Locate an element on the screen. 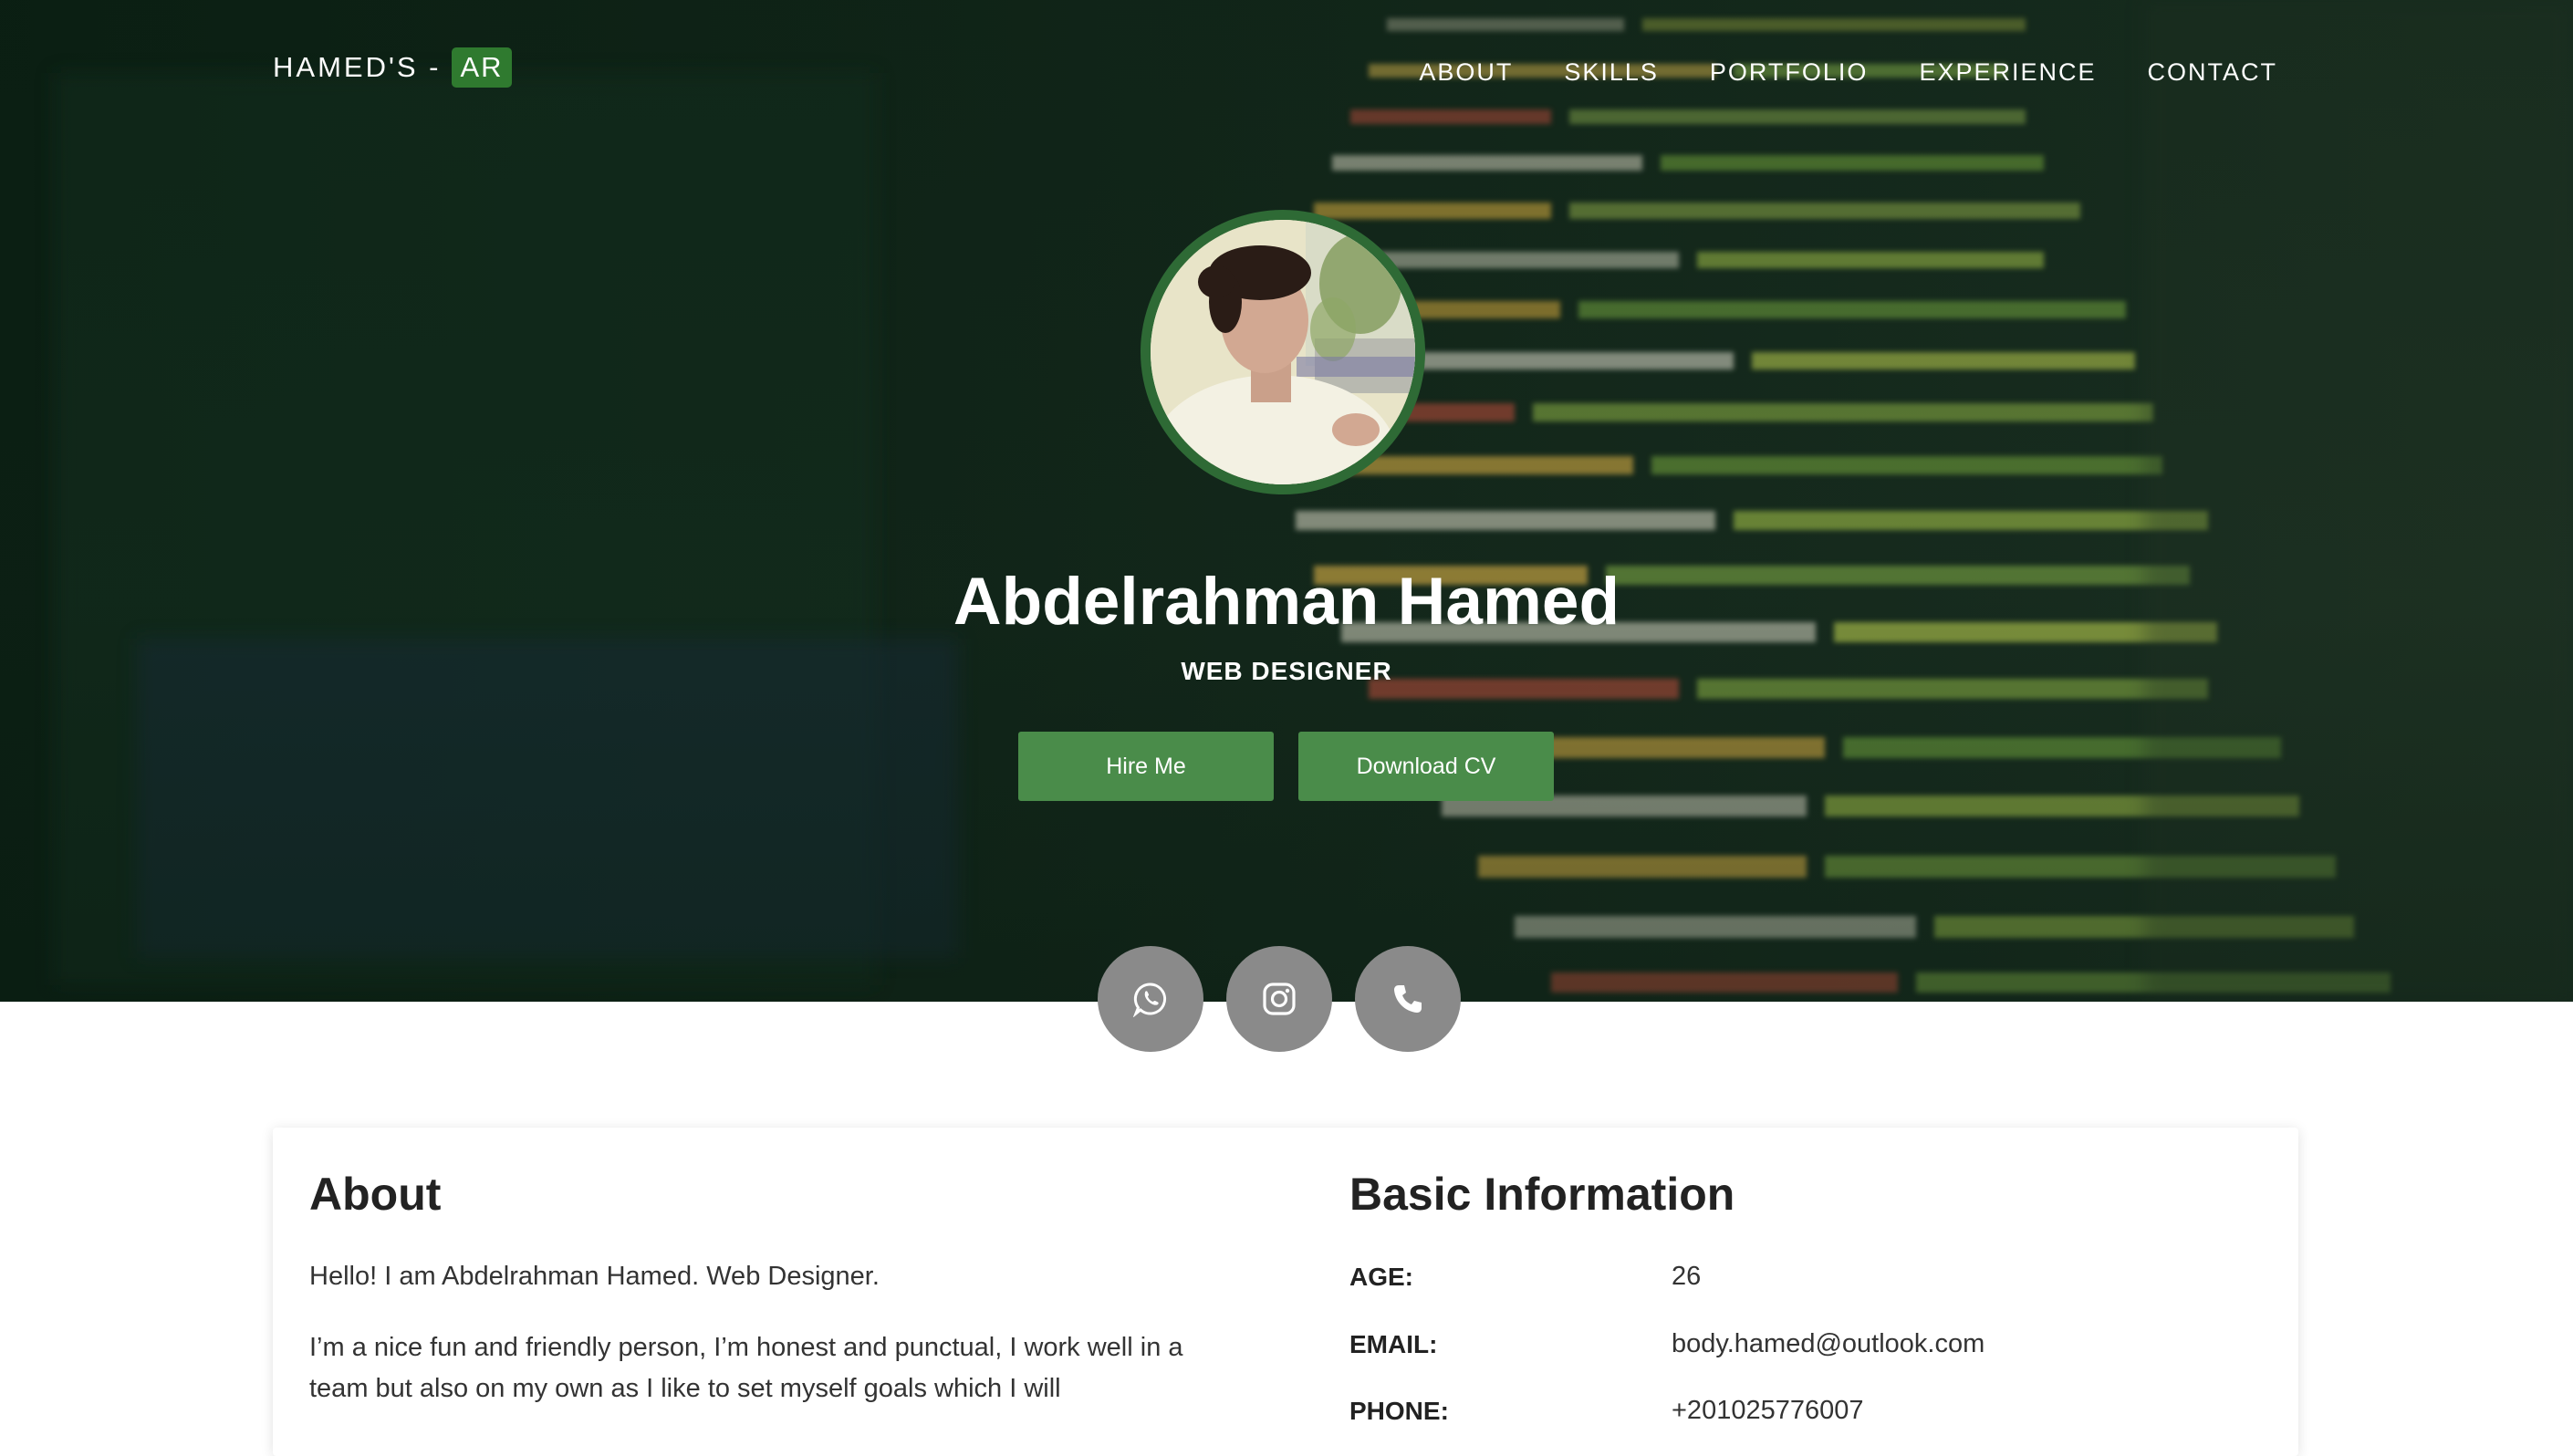 The width and height of the screenshot is (2573, 1456). hero-name: Abdelrahman Hamed is located at coordinates (1286, 602).